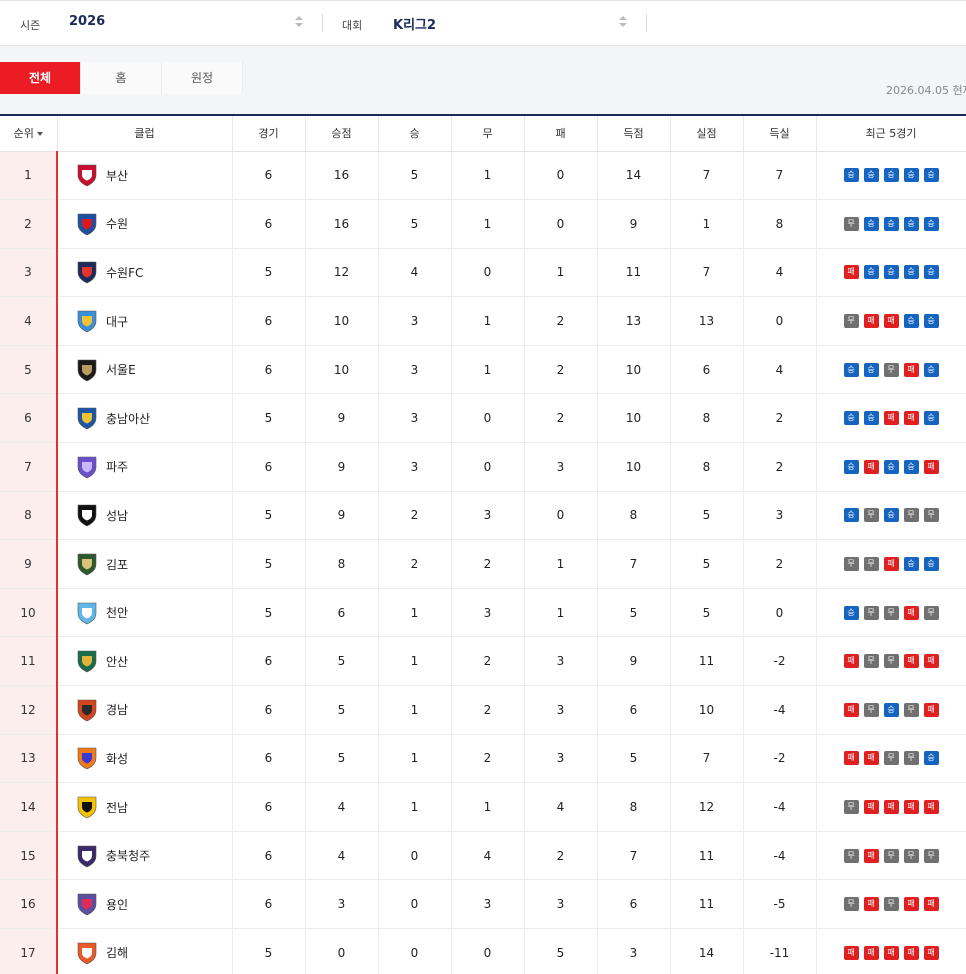 The image size is (966, 974). Describe the element at coordinates (117, 952) in the screenshot. I see `club-name: 김해` at that location.